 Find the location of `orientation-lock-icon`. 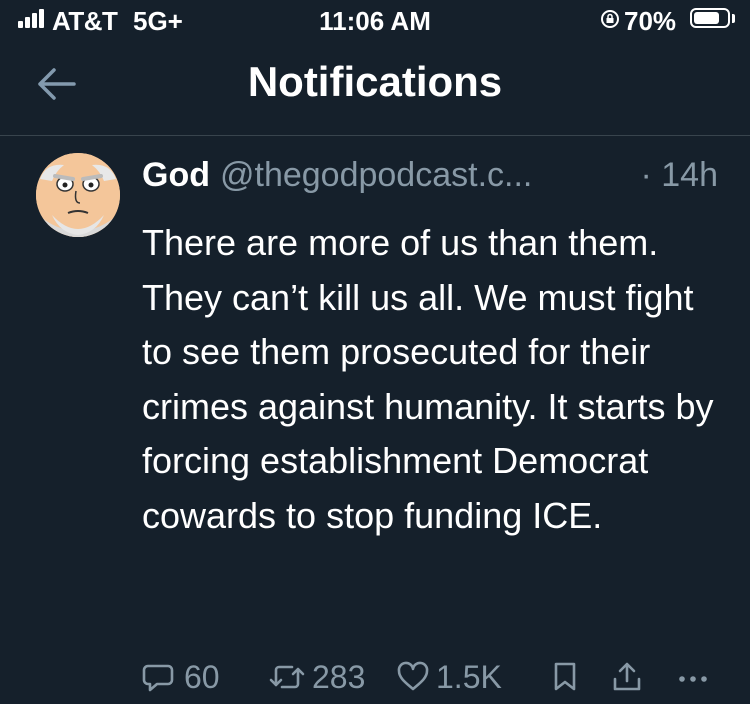

orientation-lock-icon is located at coordinates (610, 19).